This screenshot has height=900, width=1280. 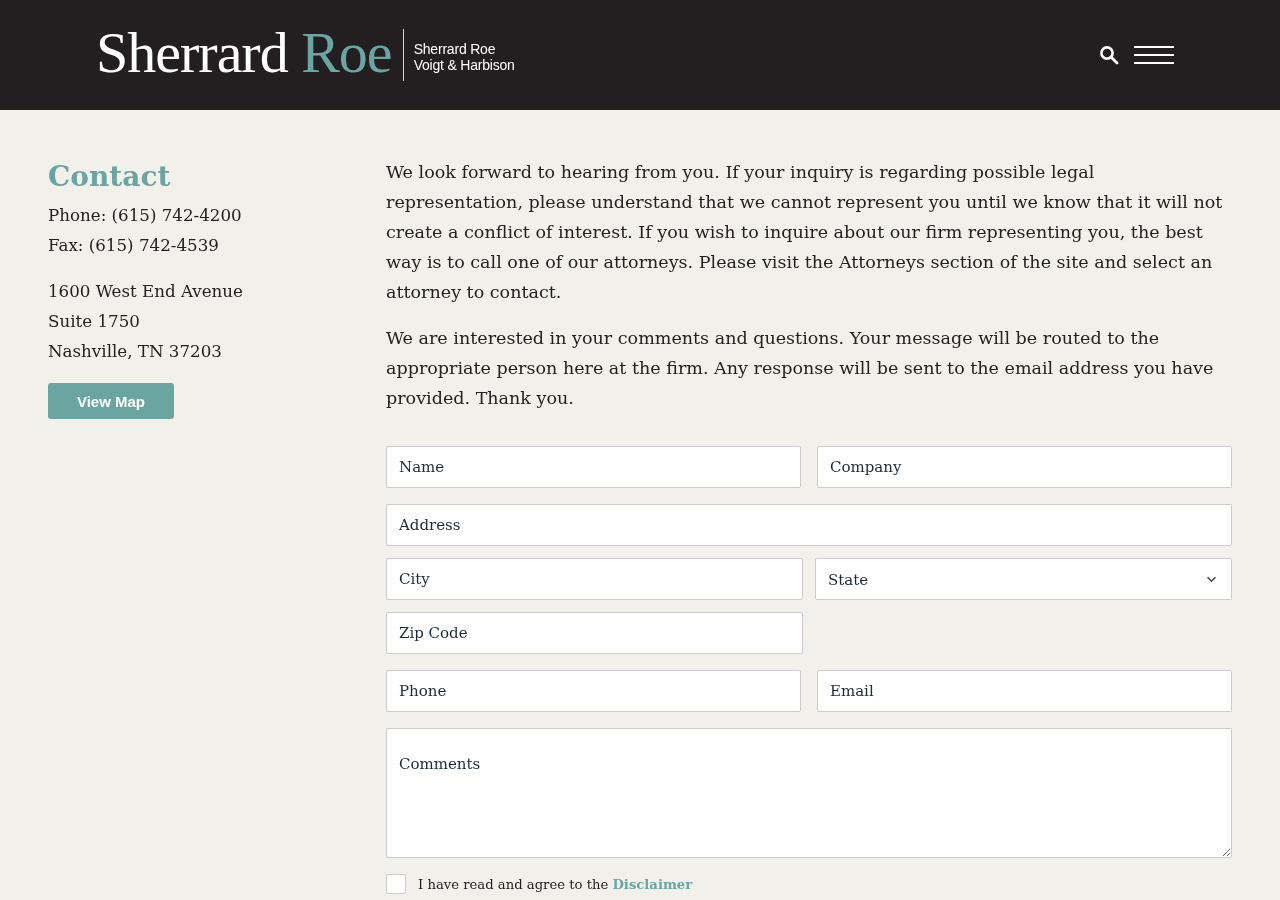 I want to click on agreement-checkbox, so click(x=396, y=884).